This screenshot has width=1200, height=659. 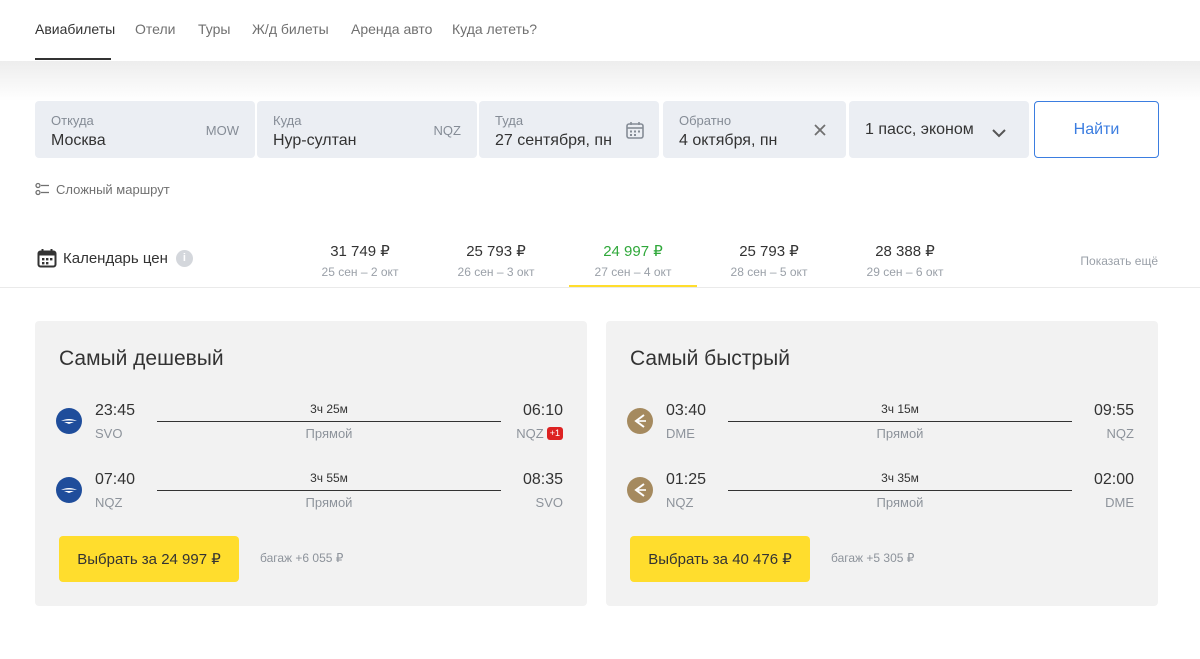 I want to click on info-icon: i, so click(x=184, y=258).